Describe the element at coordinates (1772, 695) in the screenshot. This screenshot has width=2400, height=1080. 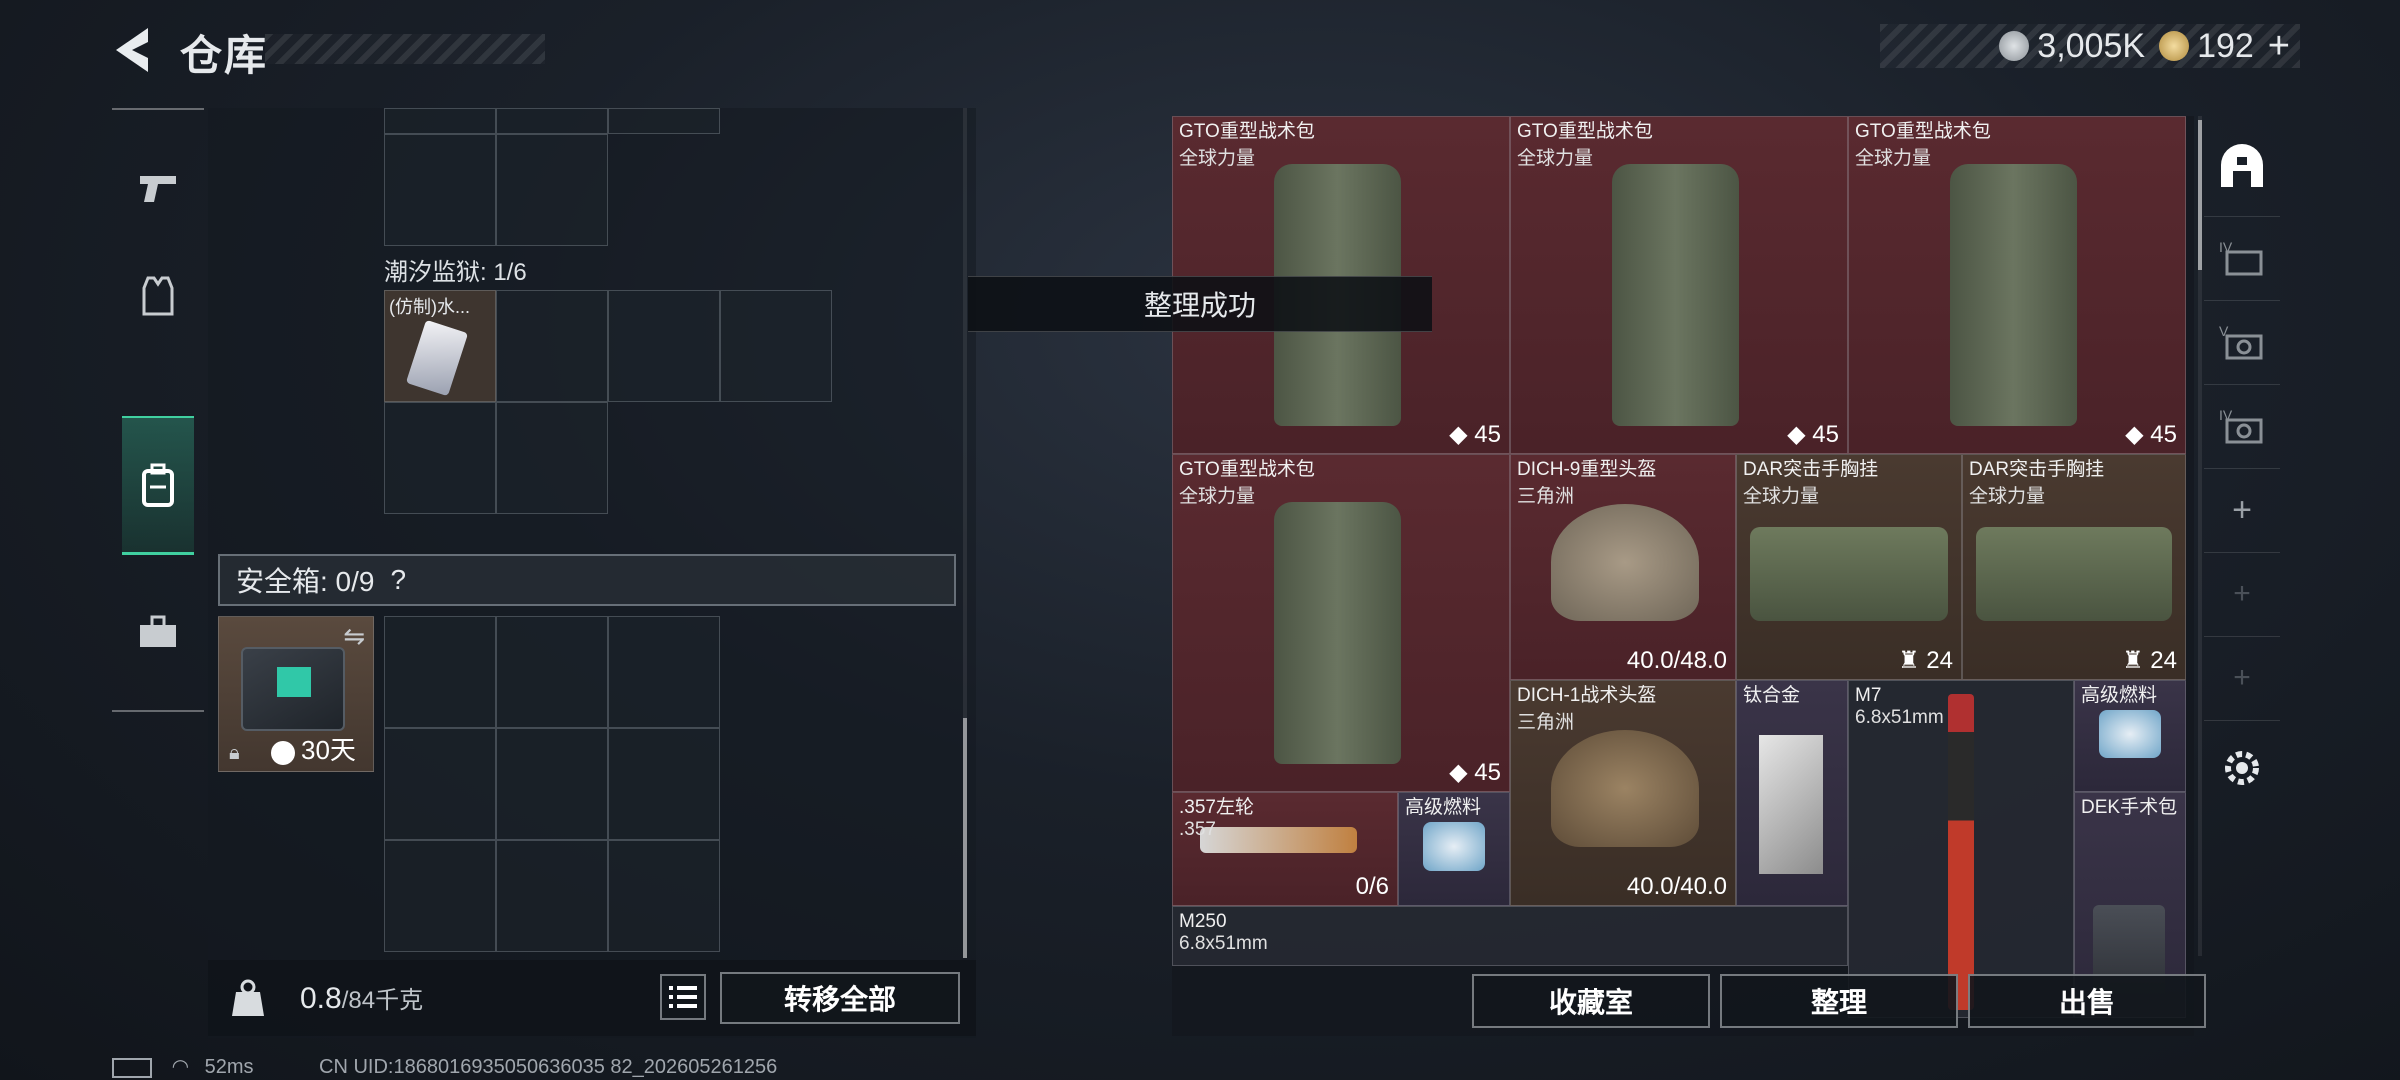
I see `item-name: 钛合金` at that location.